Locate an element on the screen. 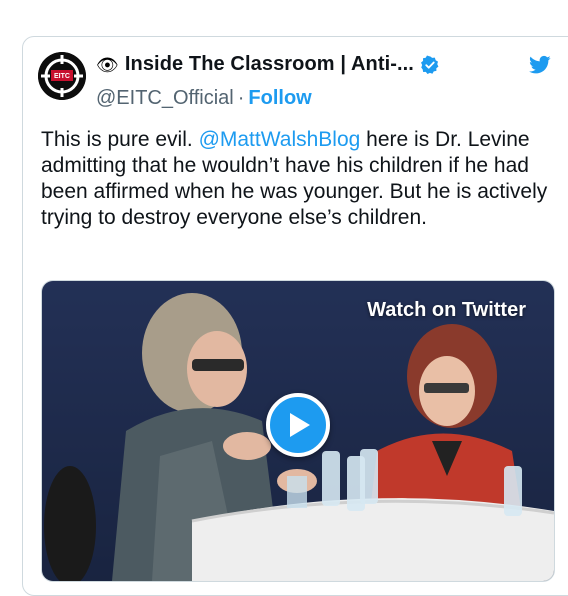 The width and height of the screenshot is (568, 596). play-button is located at coordinates (298, 425).